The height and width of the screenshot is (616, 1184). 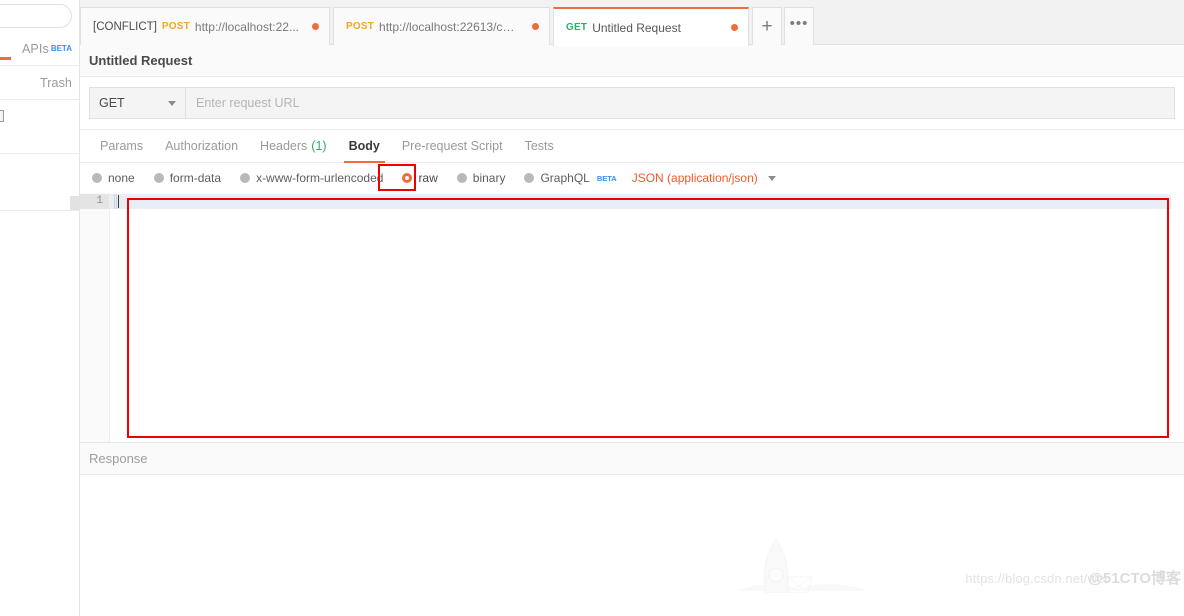 I want to click on body-format-select: JSON (application/json), so click(x=704, y=178).